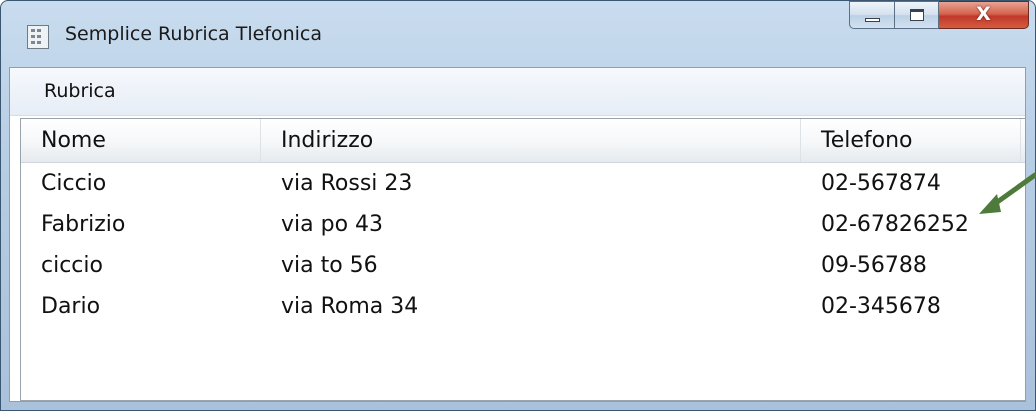  Describe the element at coordinates (350, 306) in the screenshot. I see `cell-indirizzo: via Roma 34` at that location.